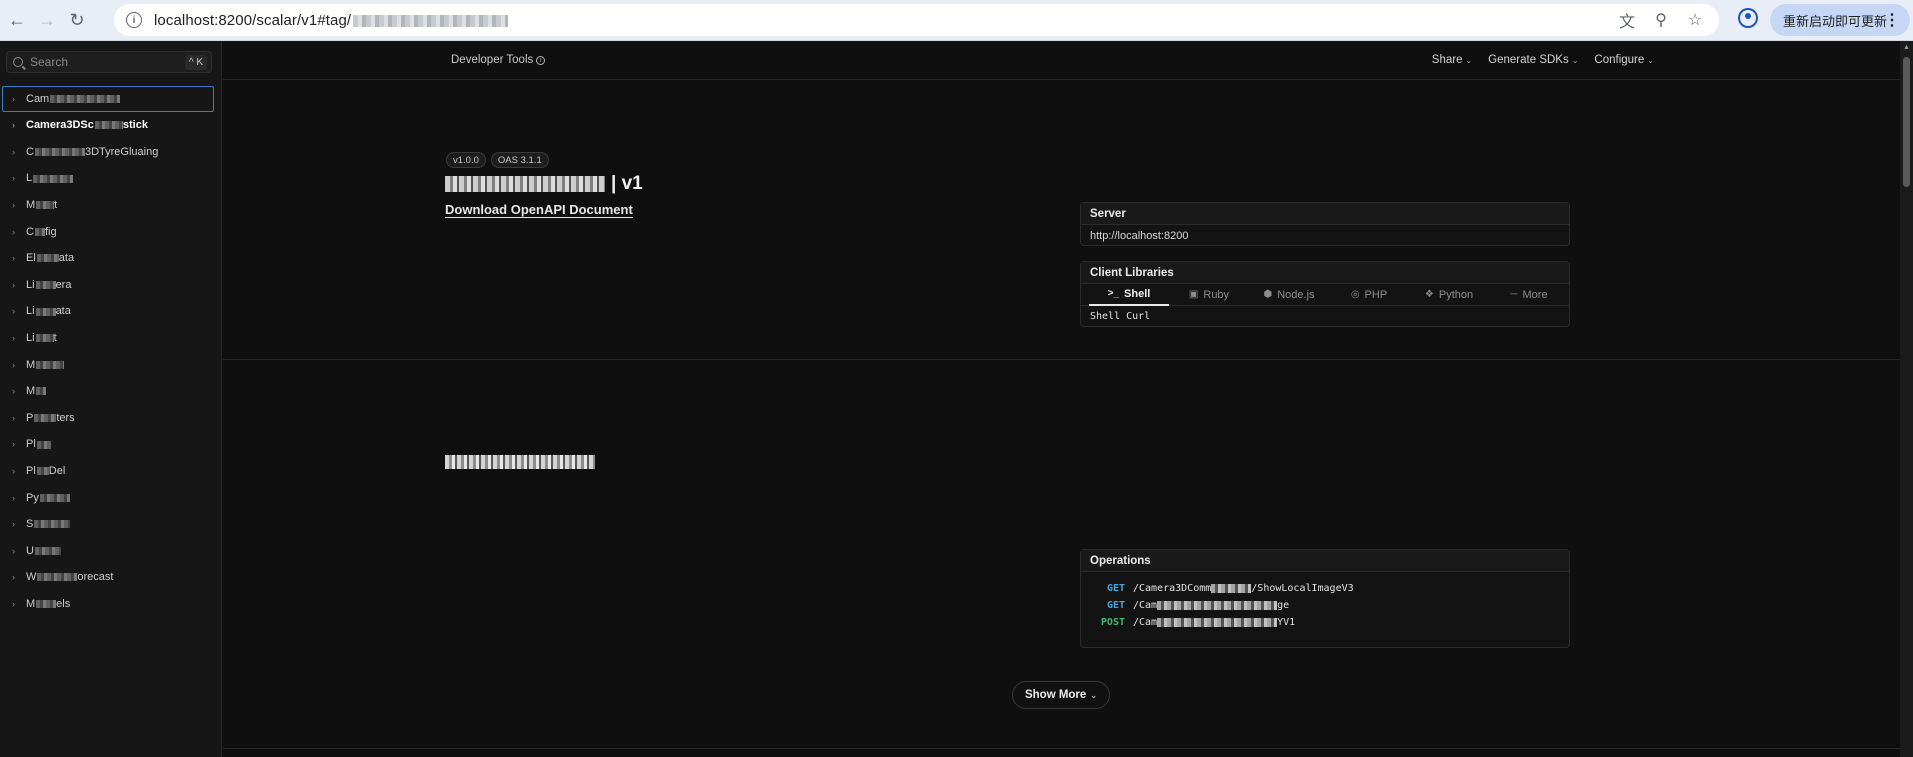  What do you see at coordinates (1137, 293) in the screenshot?
I see `tab-label: Shell` at bounding box center [1137, 293].